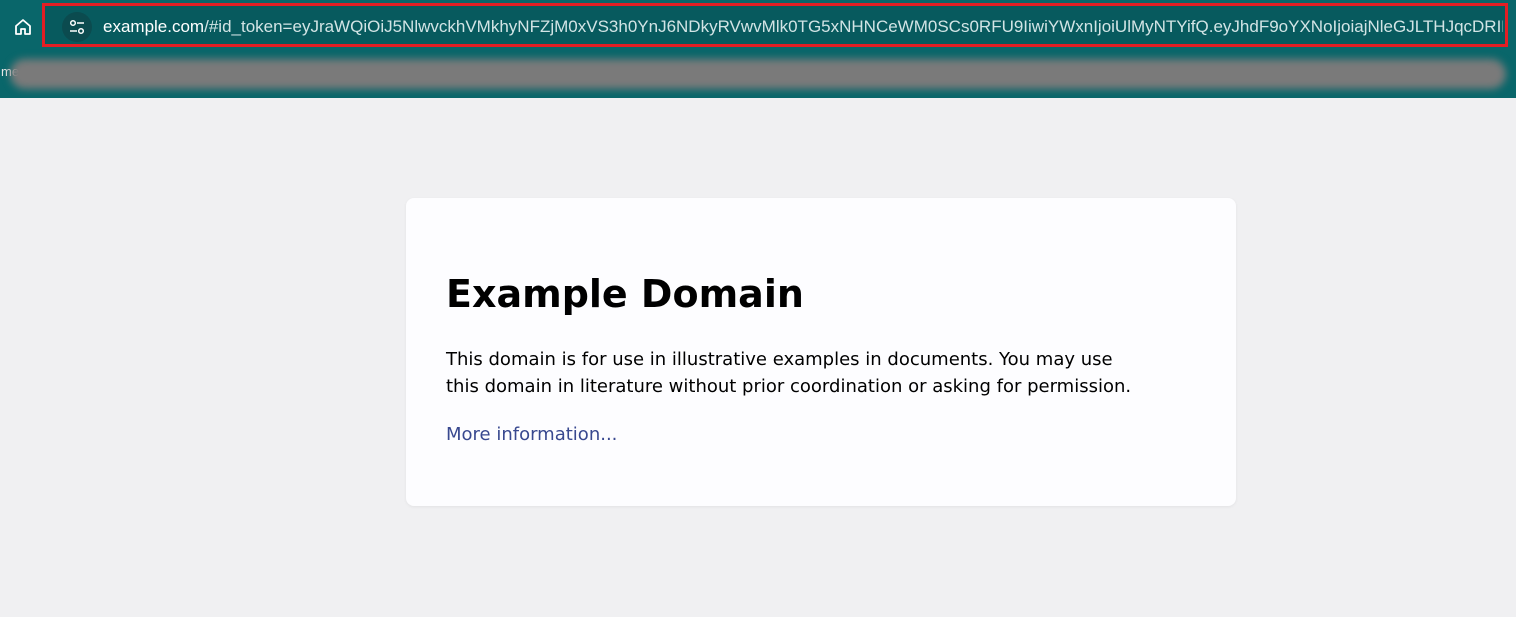 The width and height of the screenshot is (1516, 617). I want to click on url-host: example.com, so click(154, 26).